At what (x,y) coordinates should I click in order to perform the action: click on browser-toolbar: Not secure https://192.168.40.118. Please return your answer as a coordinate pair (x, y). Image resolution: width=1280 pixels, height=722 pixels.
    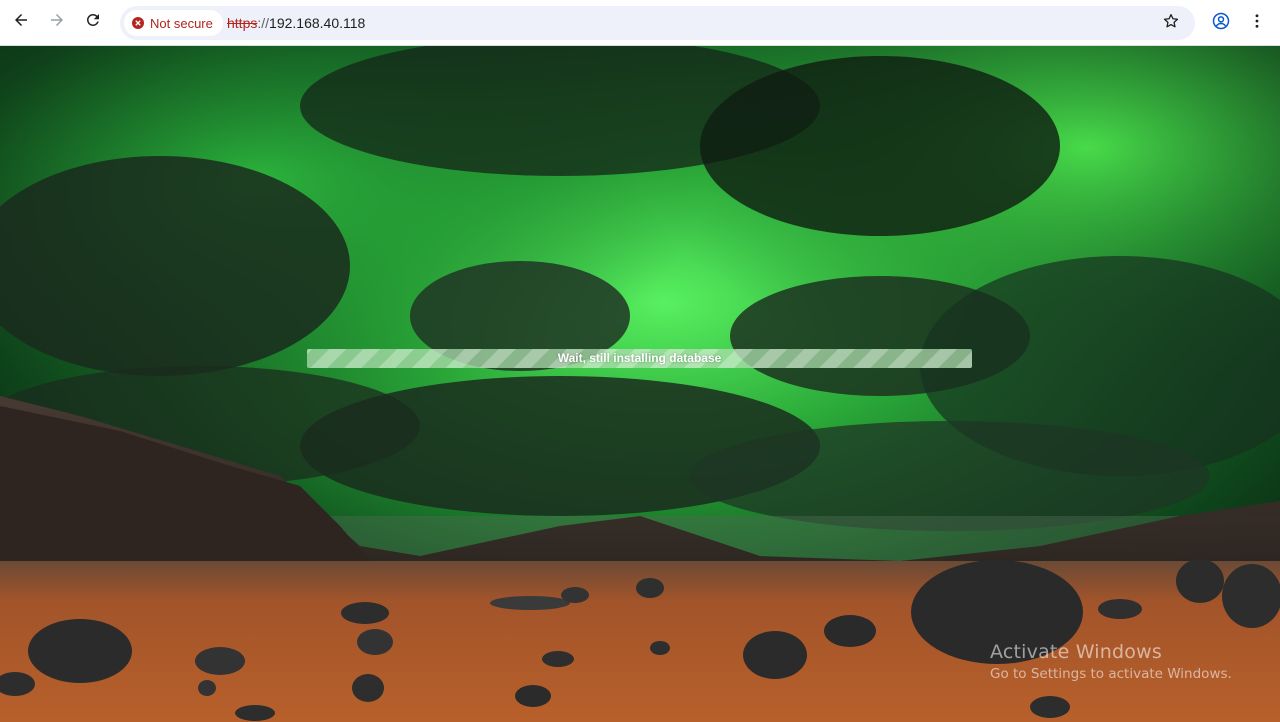
    Looking at the image, I should click on (640, 23).